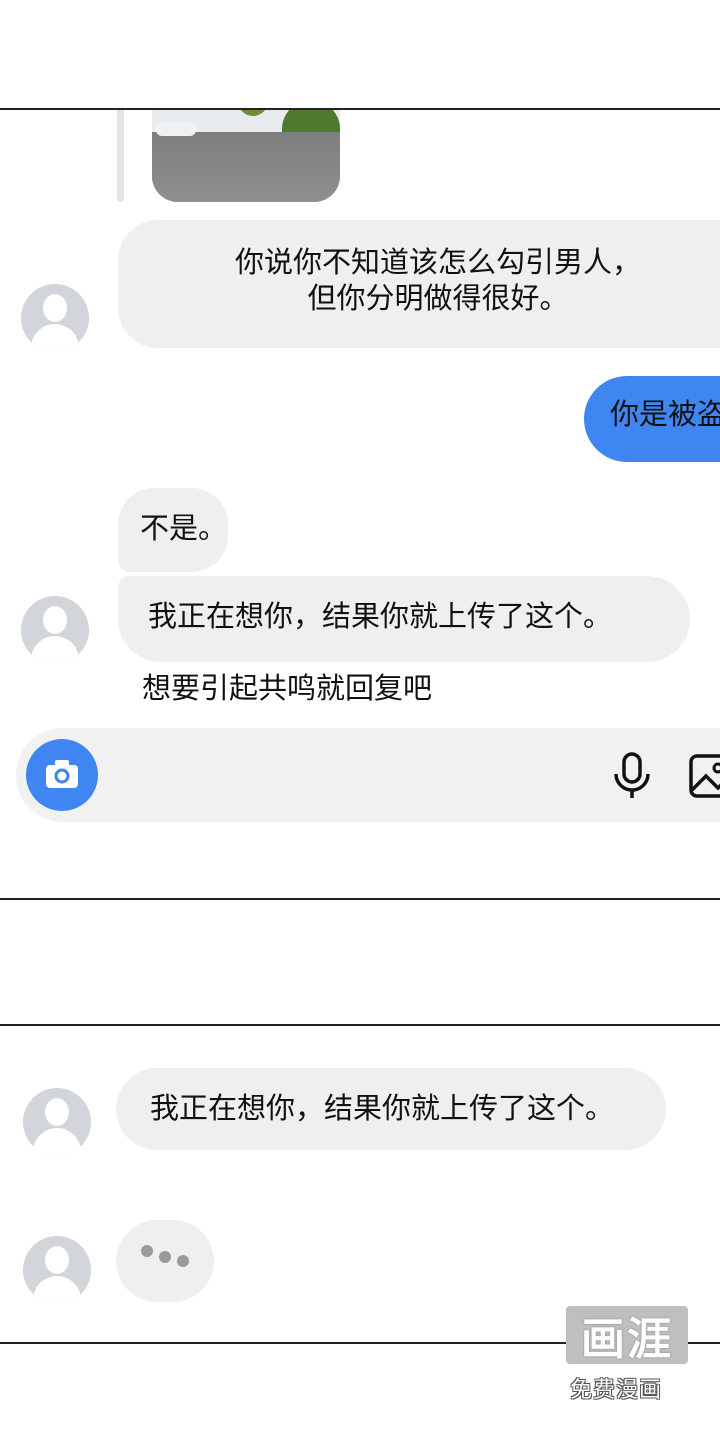  I want to click on message-text: 不是。, so click(184, 528).